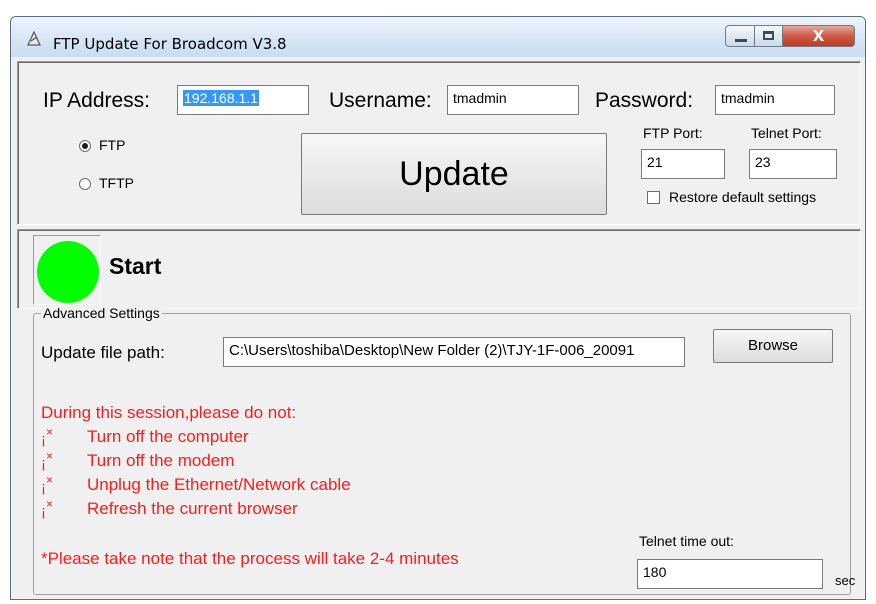 This screenshot has height=604, width=876. I want to click on telnet-port-label: Telnet Port:, so click(786, 133).